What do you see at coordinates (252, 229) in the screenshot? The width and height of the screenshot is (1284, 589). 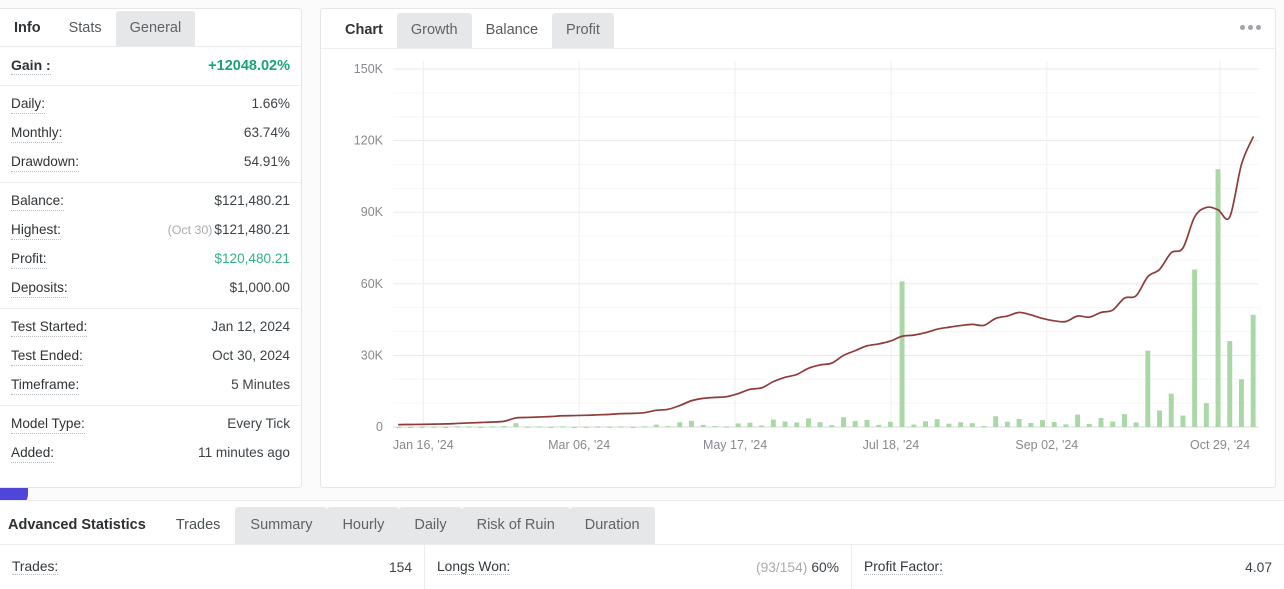 I see `info-row-value-text: $121,480.21` at bounding box center [252, 229].